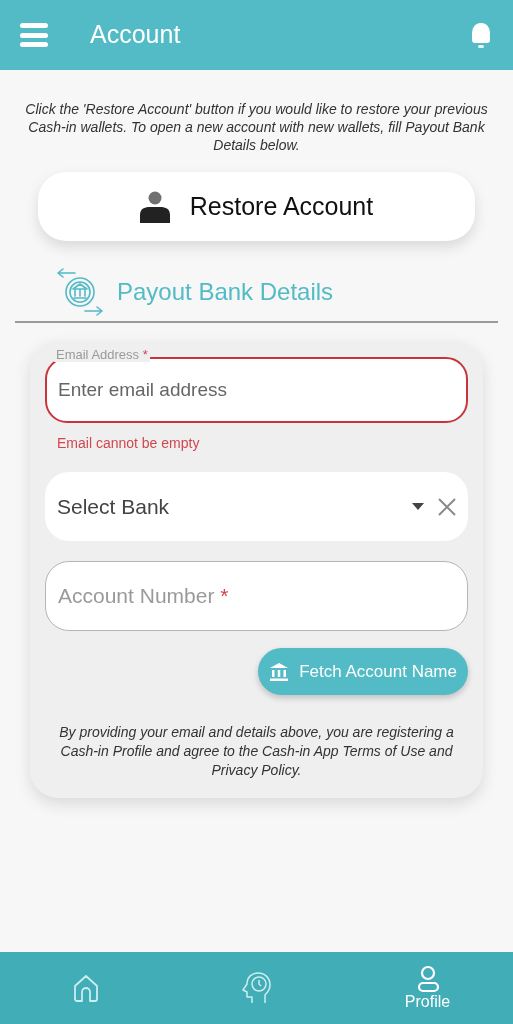  I want to click on restore-account-button: Restore Account, so click(256, 206).